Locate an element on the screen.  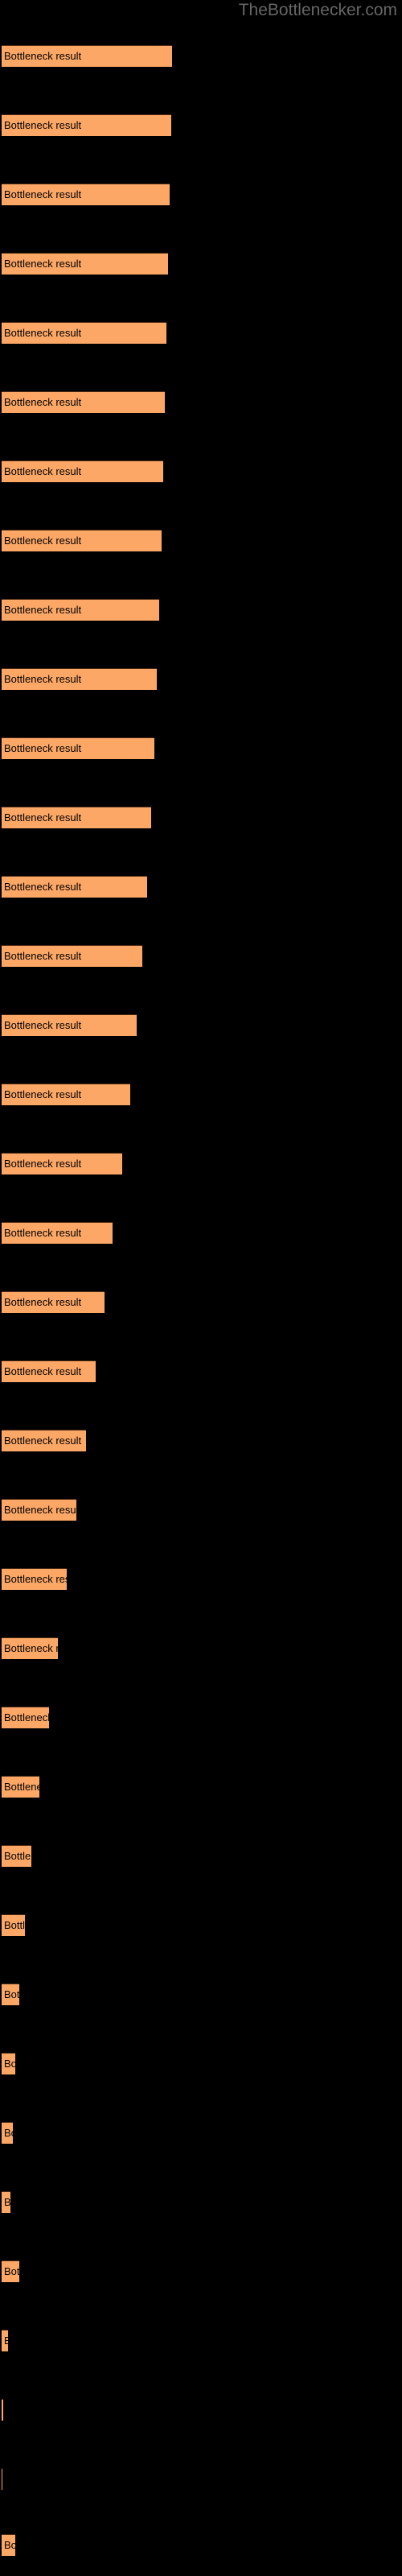
bar-33: Bottleneck result is located at coordinates (10, 2271).